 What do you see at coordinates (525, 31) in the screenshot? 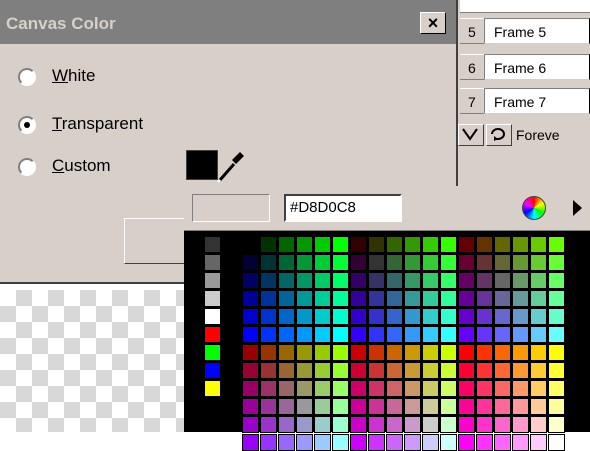
I see `frame-row: 5 Frame 5` at bounding box center [525, 31].